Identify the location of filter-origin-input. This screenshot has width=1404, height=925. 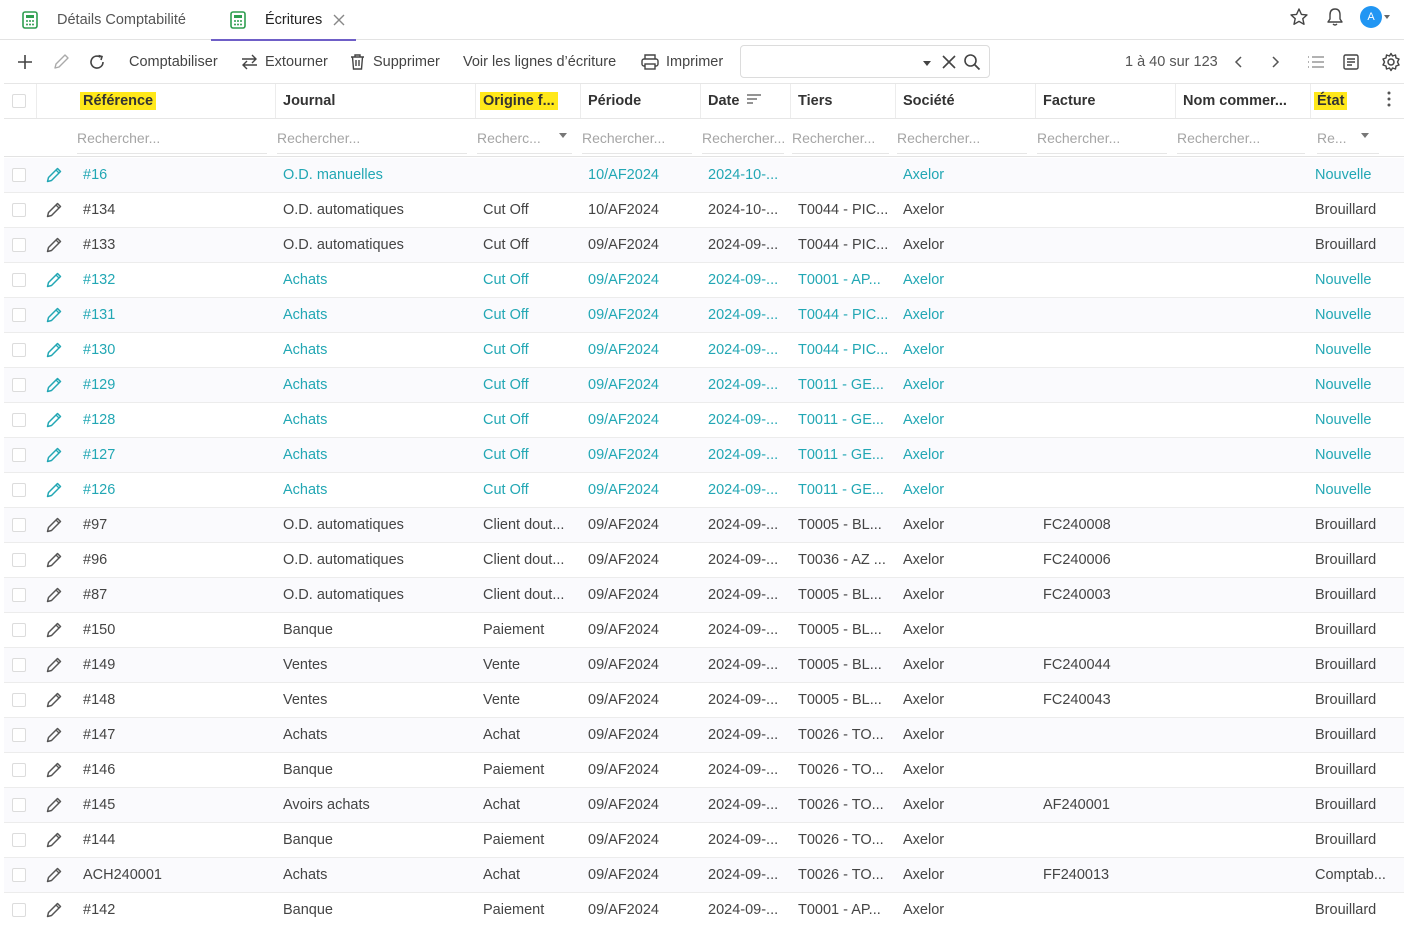
(524, 138).